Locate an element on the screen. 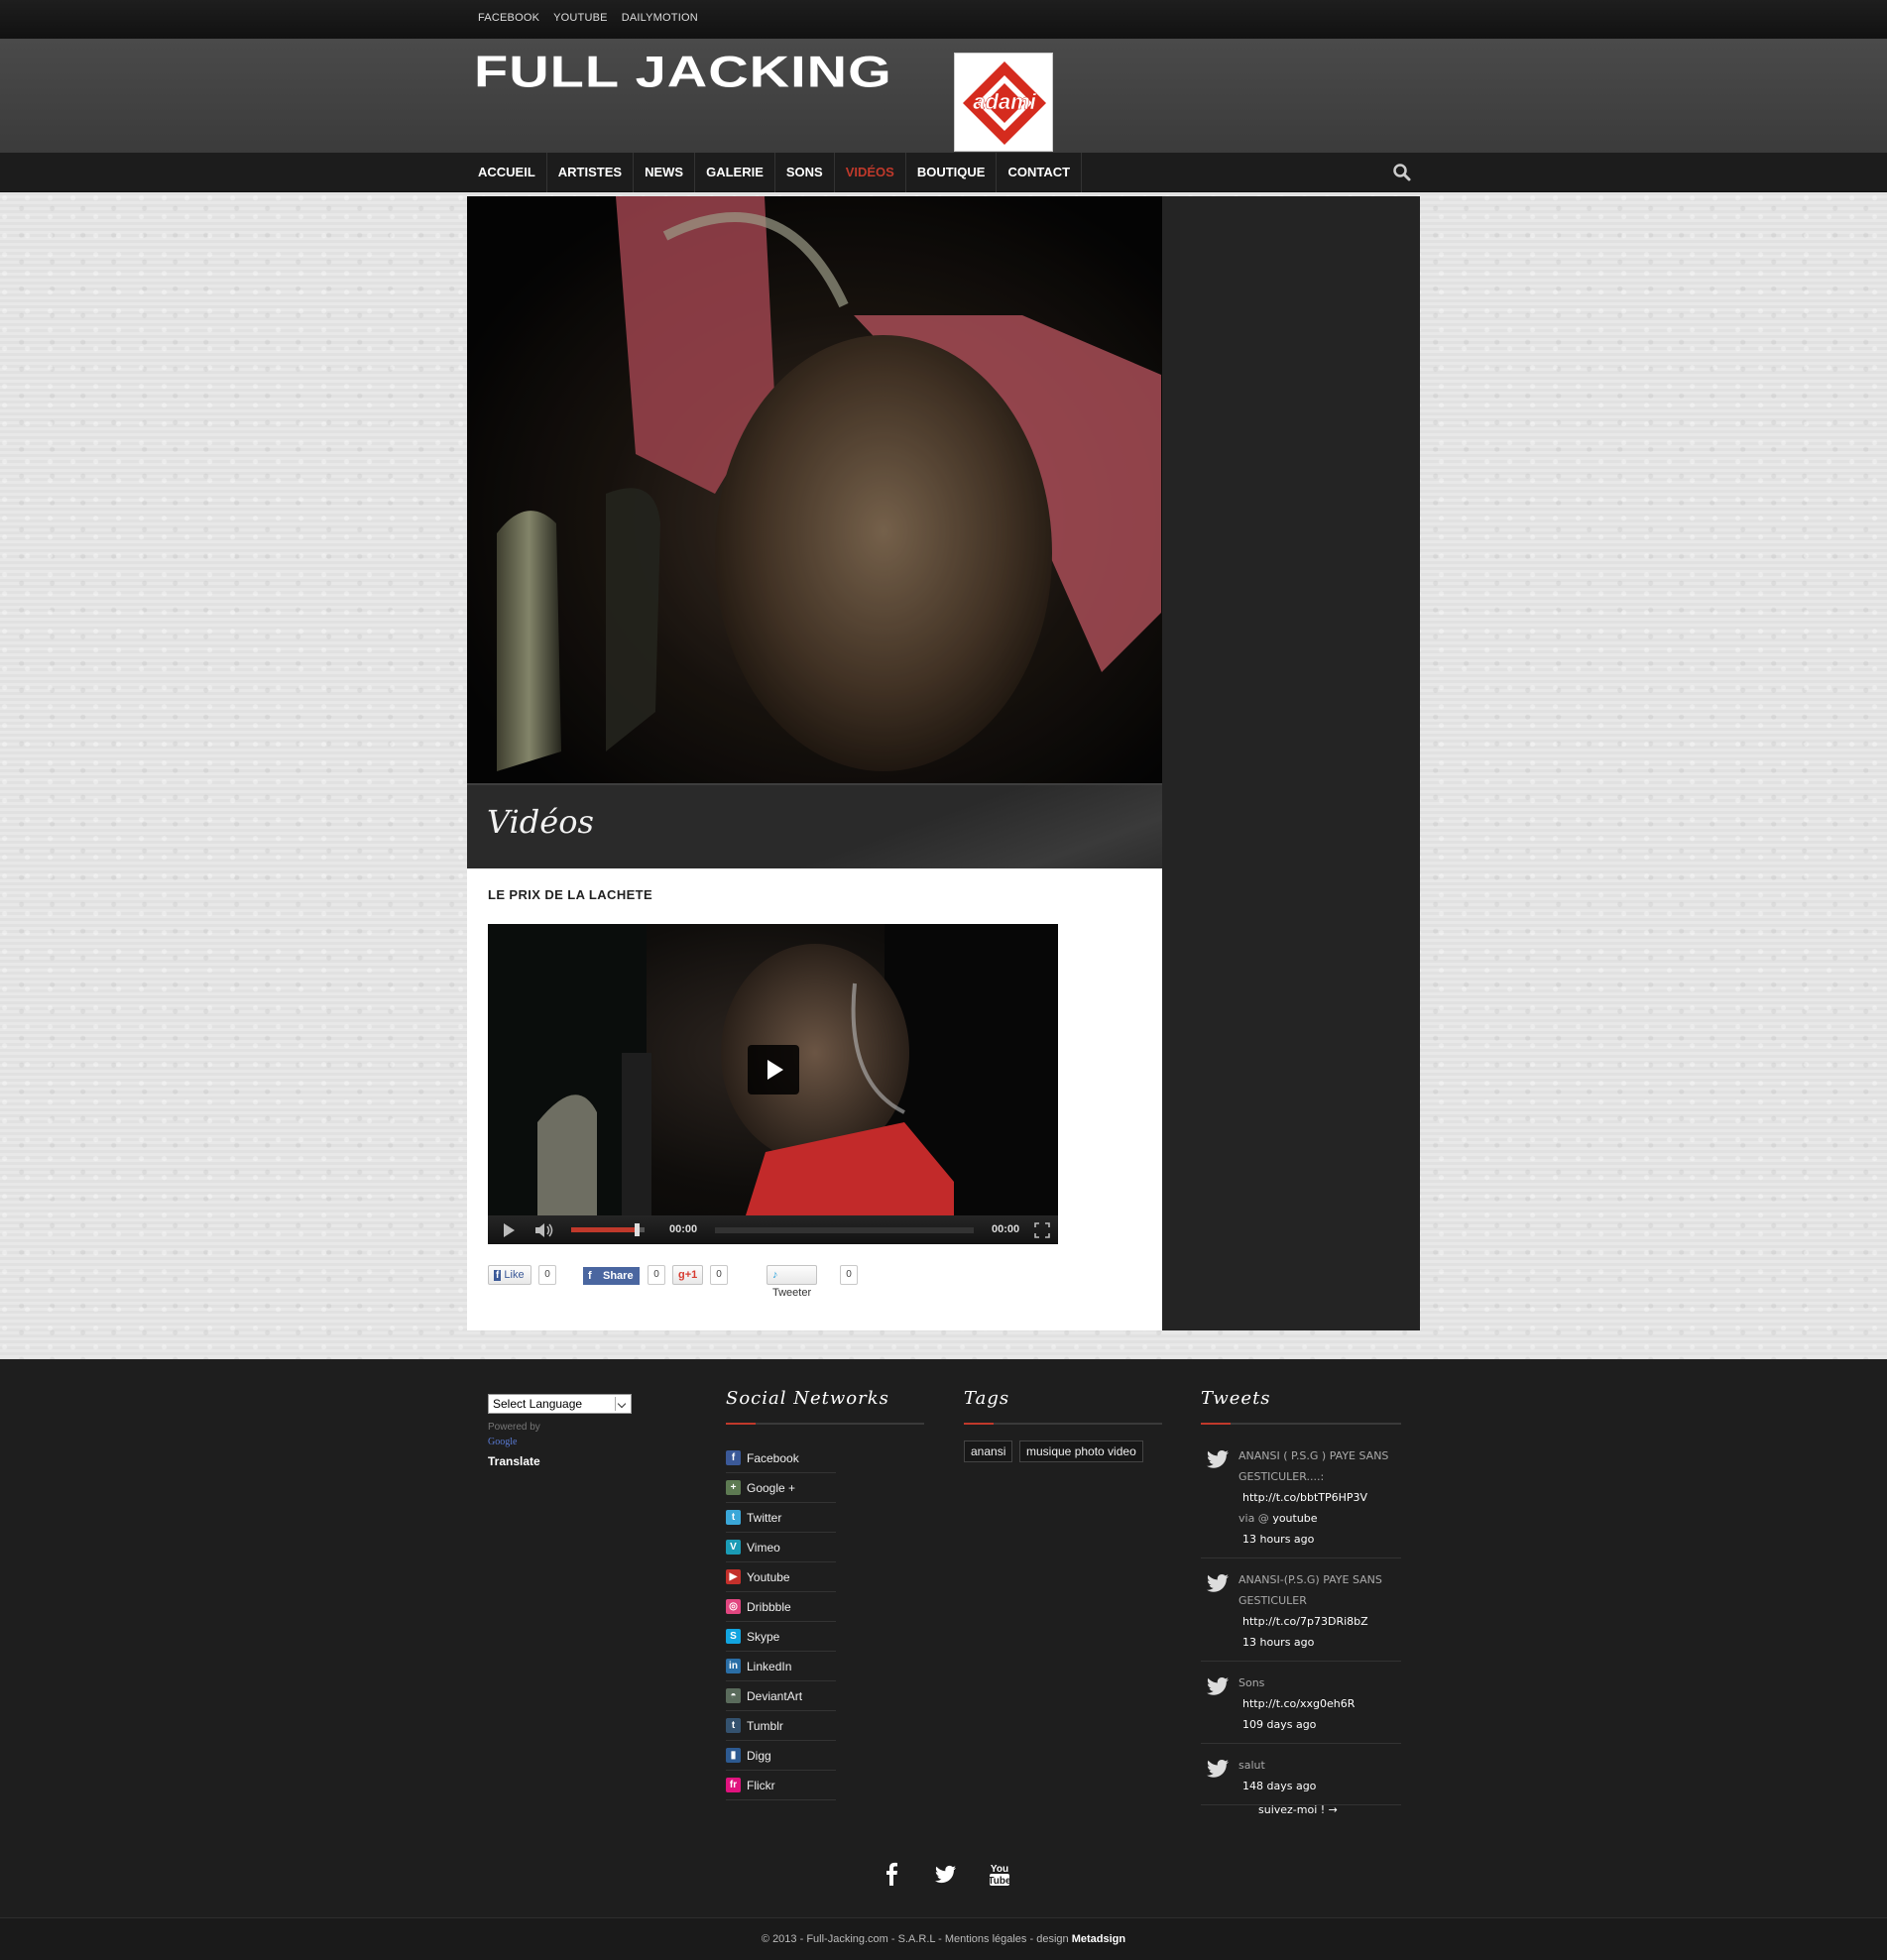 The image size is (1887, 1960). top-links: FACEBOOK YOUTUBE DAILYMOTION is located at coordinates (588, 18).